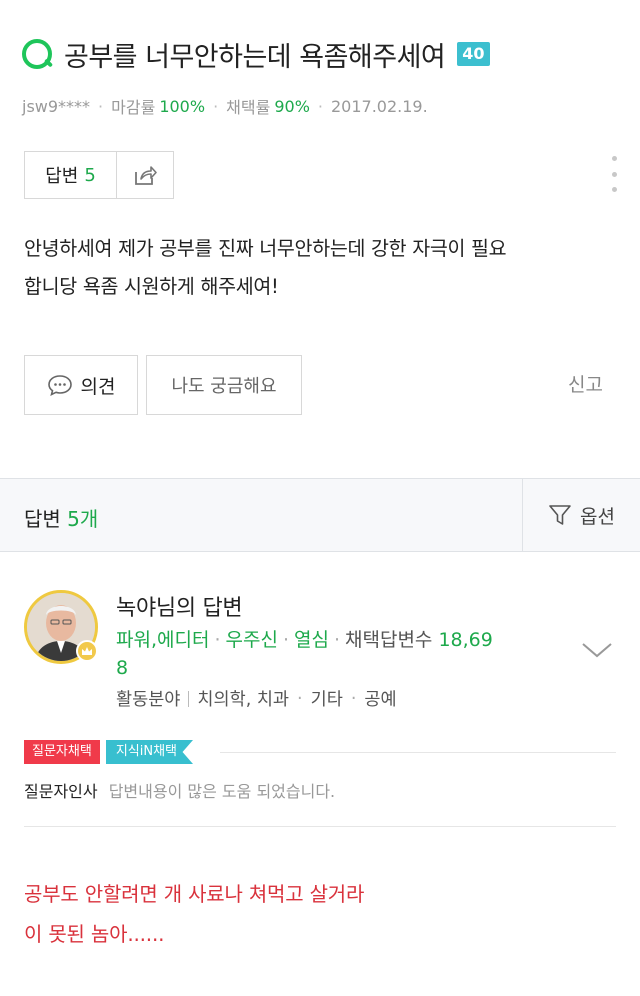 Image resolution: width=640 pixels, height=996 pixels. What do you see at coordinates (389, 640) in the screenshot?
I see `adopted-answers-label: 채택답변수` at bounding box center [389, 640].